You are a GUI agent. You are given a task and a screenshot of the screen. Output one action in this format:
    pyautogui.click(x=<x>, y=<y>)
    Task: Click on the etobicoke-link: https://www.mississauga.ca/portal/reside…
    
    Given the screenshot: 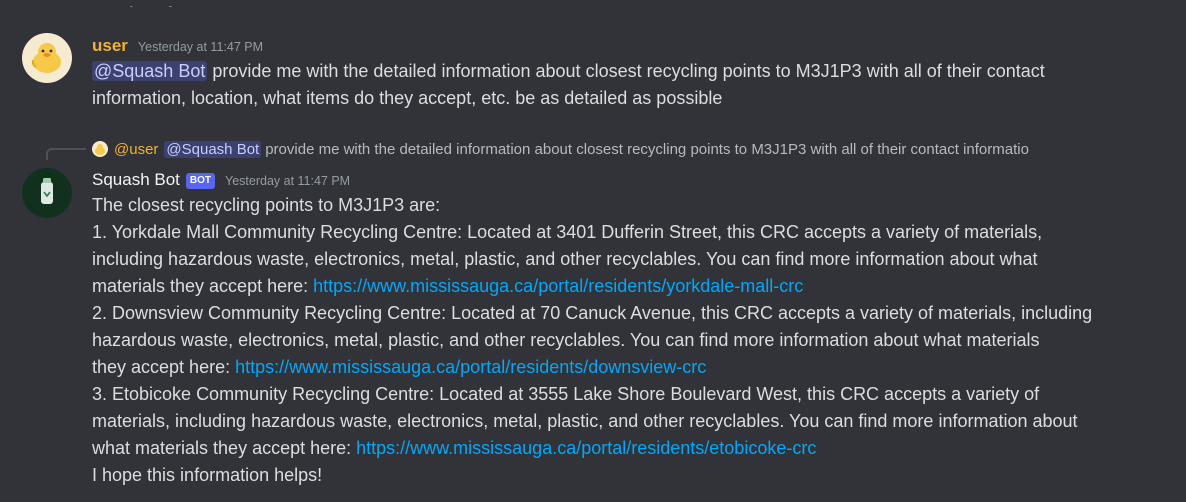 What is the action you would take?
    pyautogui.click(x=586, y=448)
    